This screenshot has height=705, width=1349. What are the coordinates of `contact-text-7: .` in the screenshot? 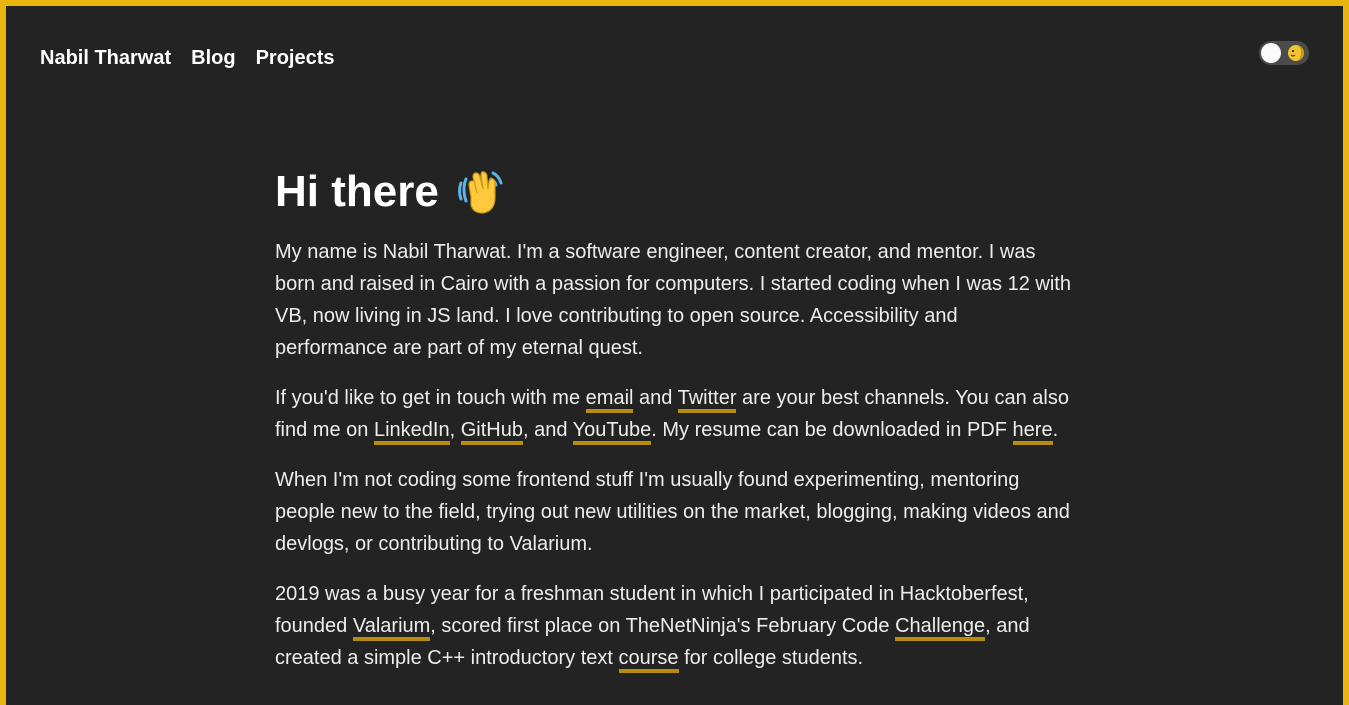 It's located at (1055, 430).